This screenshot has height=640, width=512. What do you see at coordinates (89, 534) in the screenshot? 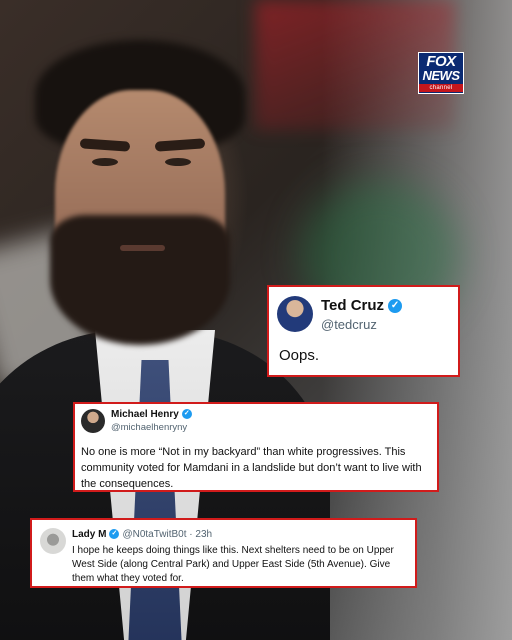
I see `tweet-author-name: Lady M` at bounding box center [89, 534].